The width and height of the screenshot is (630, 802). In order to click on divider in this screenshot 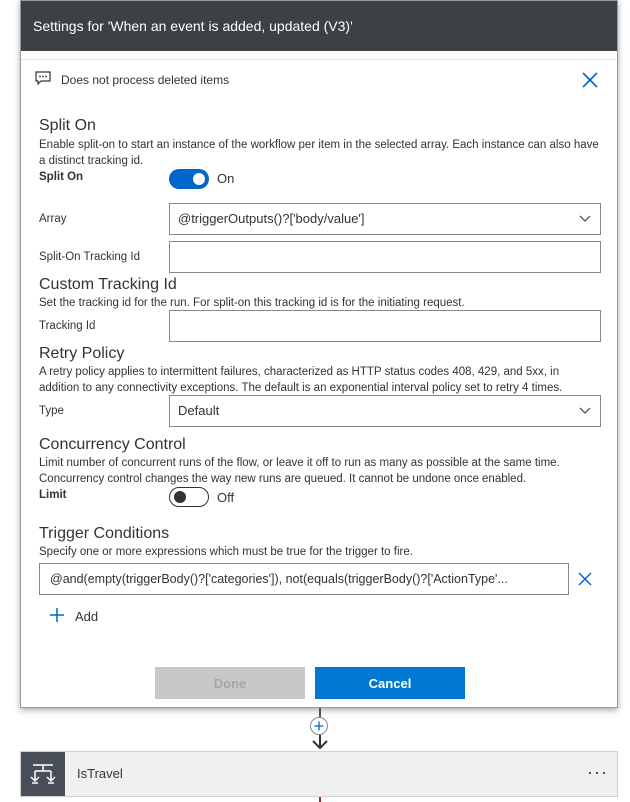, I will do `click(319, 59)`.